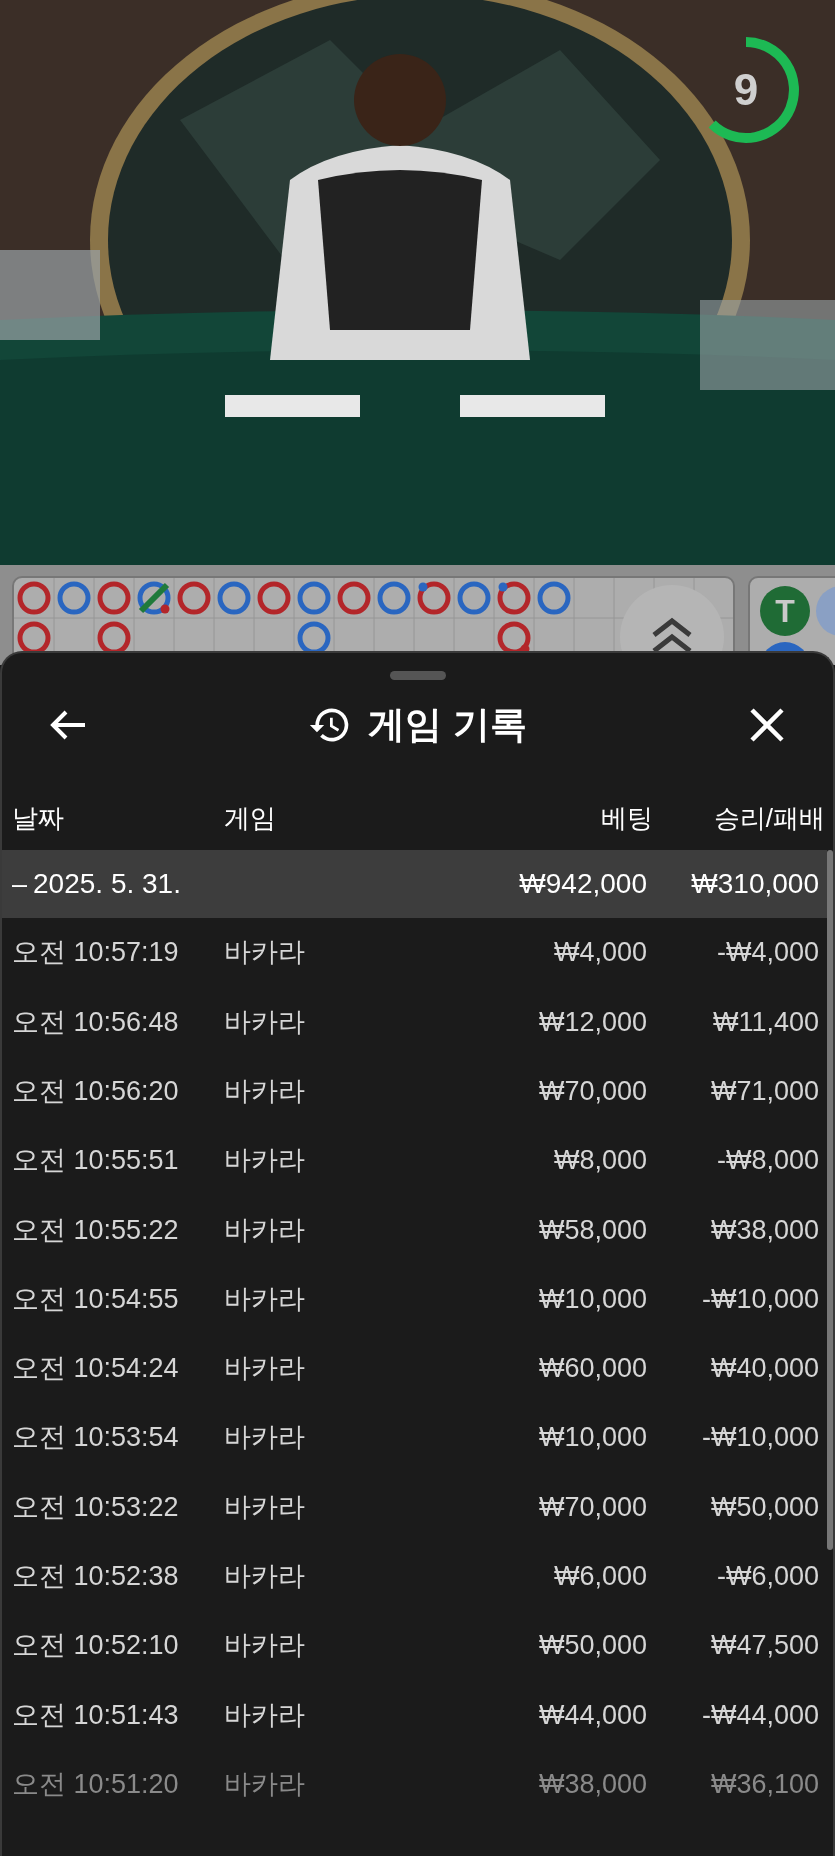 This screenshot has height=1856, width=835. What do you see at coordinates (592, 1369) in the screenshot?
I see `row-bet: ₩60,000` at bounding box center [592, 1369].